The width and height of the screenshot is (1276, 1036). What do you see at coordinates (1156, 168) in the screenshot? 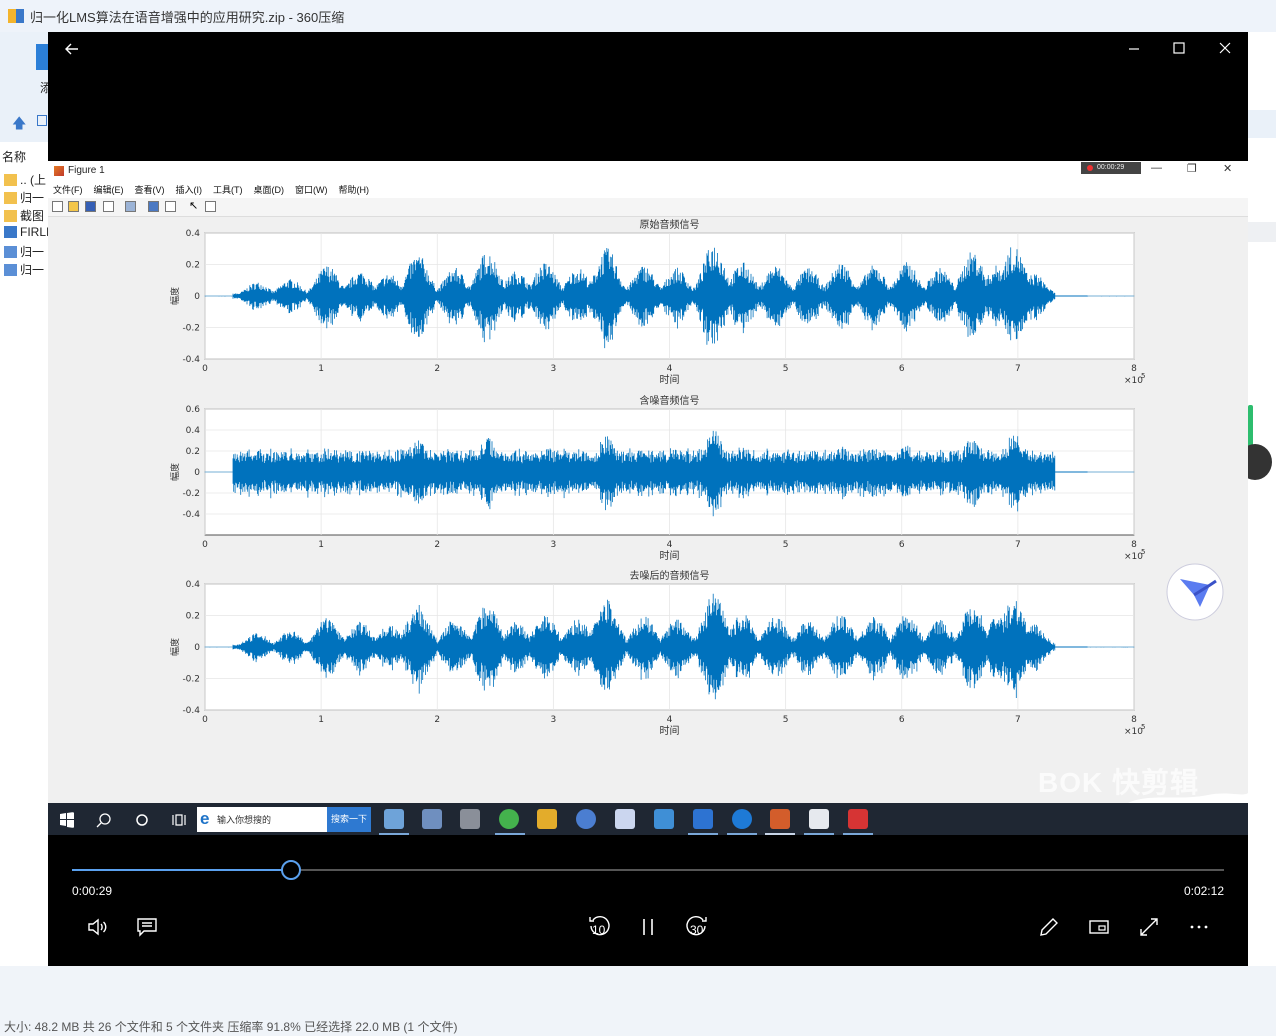
I see `figure-minimize-icon: —` at bounding box center [1156, 168].